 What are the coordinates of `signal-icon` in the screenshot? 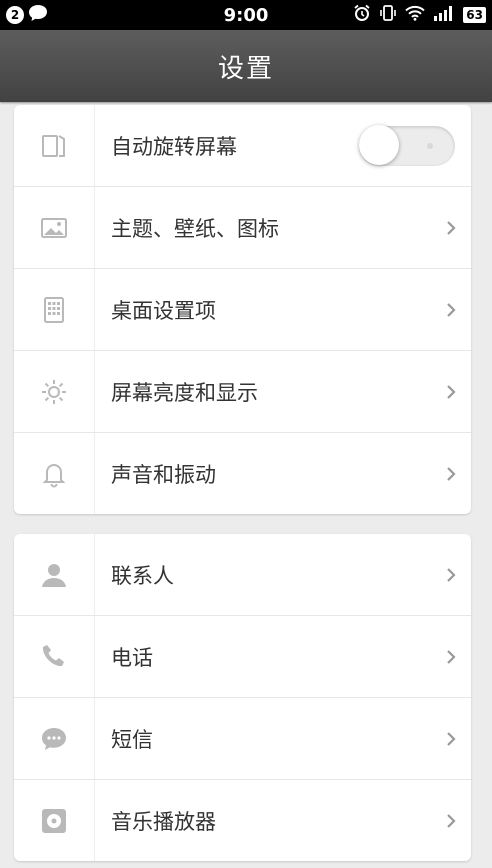 It's located at (444, 15).